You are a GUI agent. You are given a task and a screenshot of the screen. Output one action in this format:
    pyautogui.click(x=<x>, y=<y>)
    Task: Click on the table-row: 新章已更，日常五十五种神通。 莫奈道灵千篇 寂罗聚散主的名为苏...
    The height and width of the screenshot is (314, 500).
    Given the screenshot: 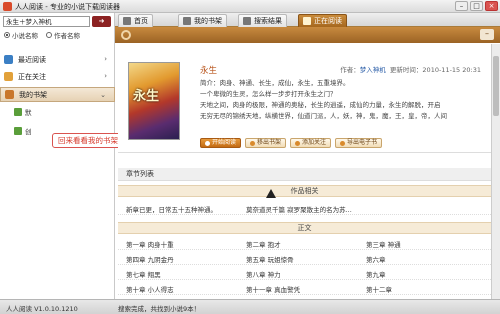 What is the action you would take?
    pyautogui.click(x=304, y=208)
    